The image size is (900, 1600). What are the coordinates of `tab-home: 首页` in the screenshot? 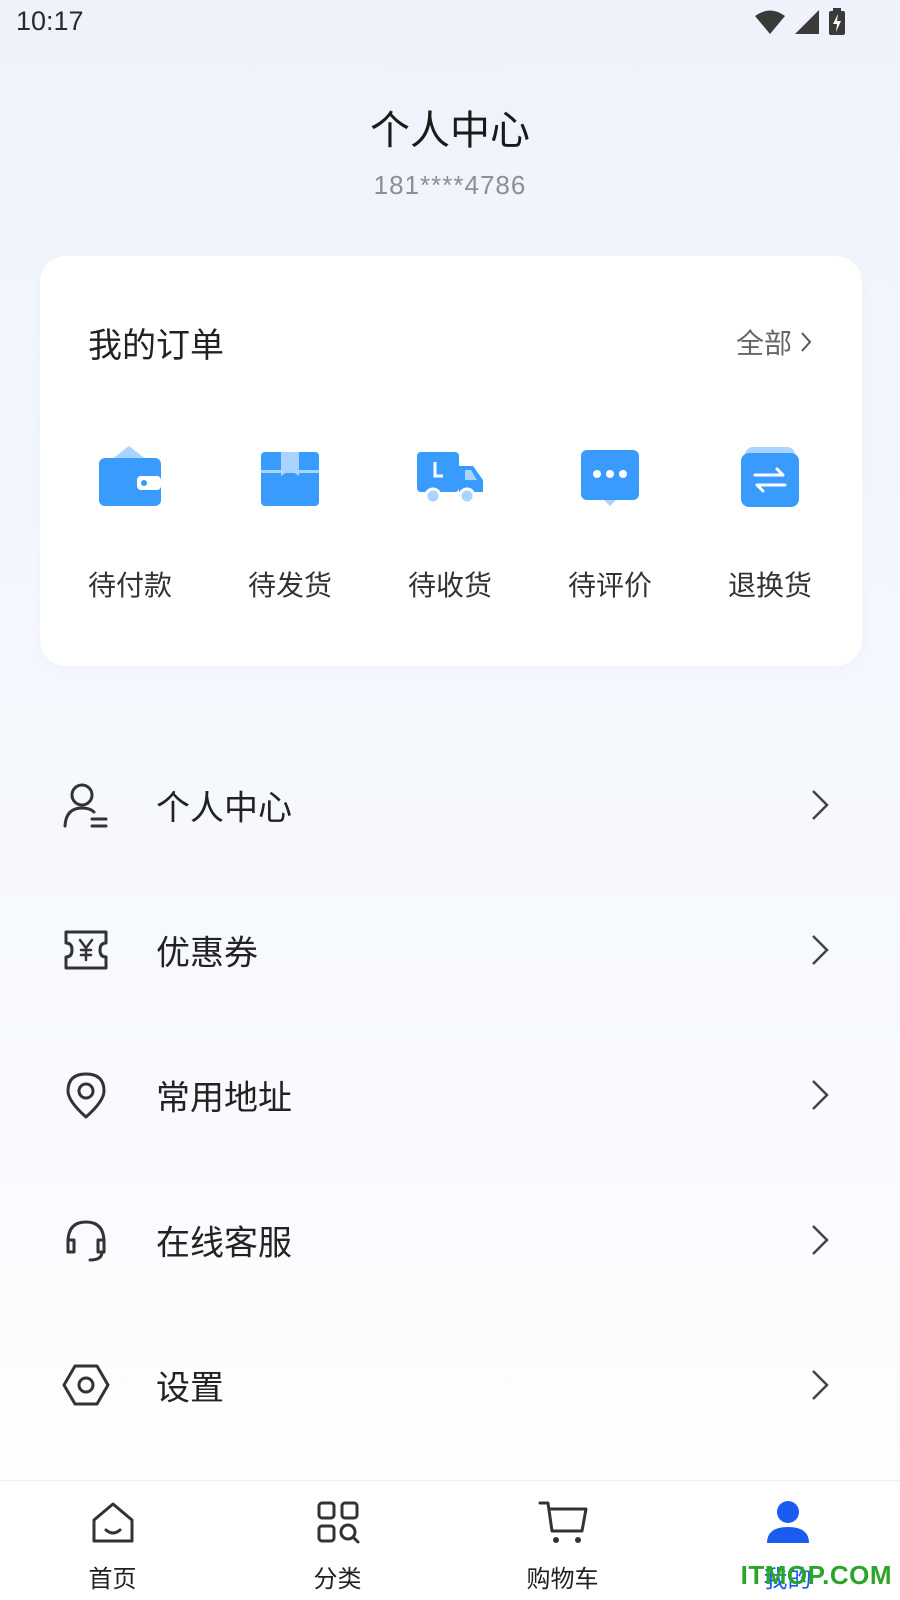 It's located at (112, 1540).